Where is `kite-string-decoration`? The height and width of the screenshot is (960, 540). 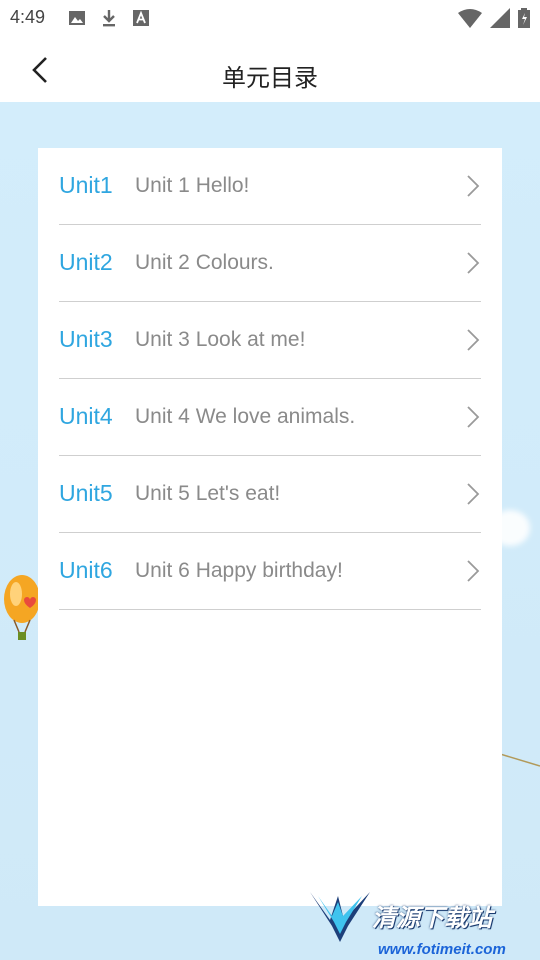 kite-string-decoration is located at coordinates (520, 760).